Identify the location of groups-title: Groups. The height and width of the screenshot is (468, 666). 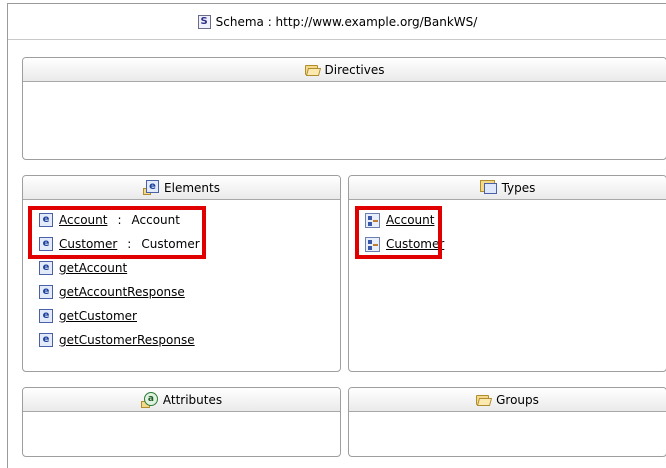
(517, 399).